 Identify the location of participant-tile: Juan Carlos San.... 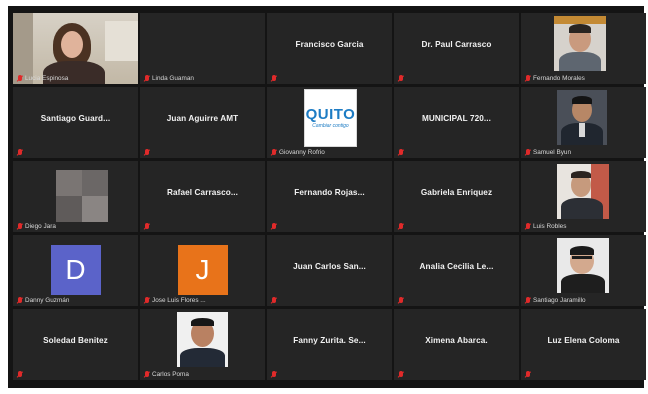
(329, 270).